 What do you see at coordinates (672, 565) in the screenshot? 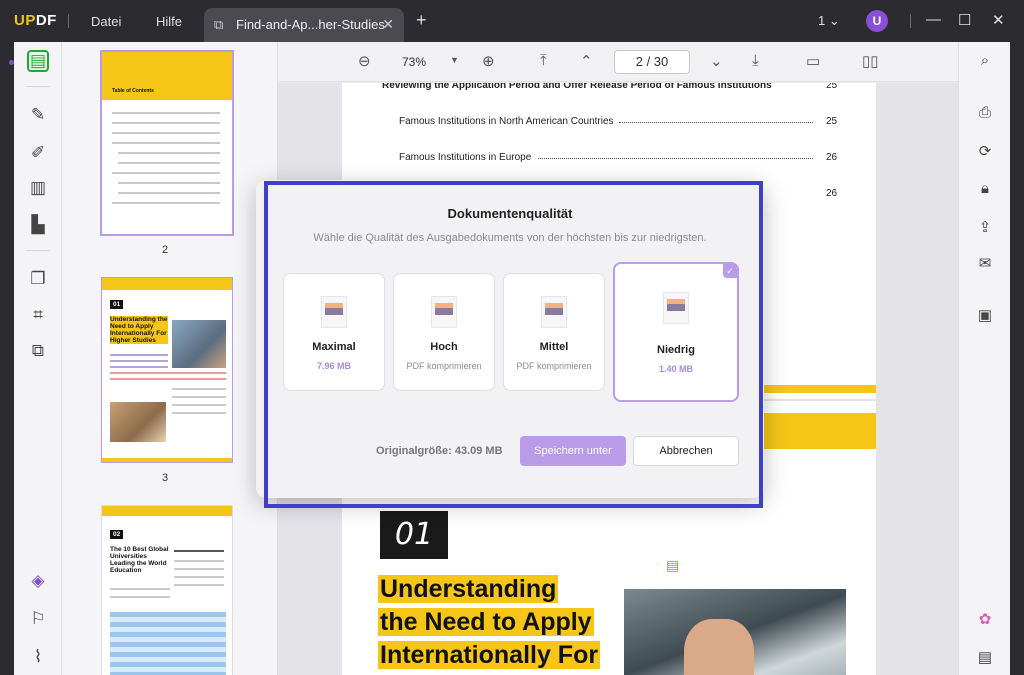
I see `comment-note-icon: ▤` at bounding box center [672, 565].